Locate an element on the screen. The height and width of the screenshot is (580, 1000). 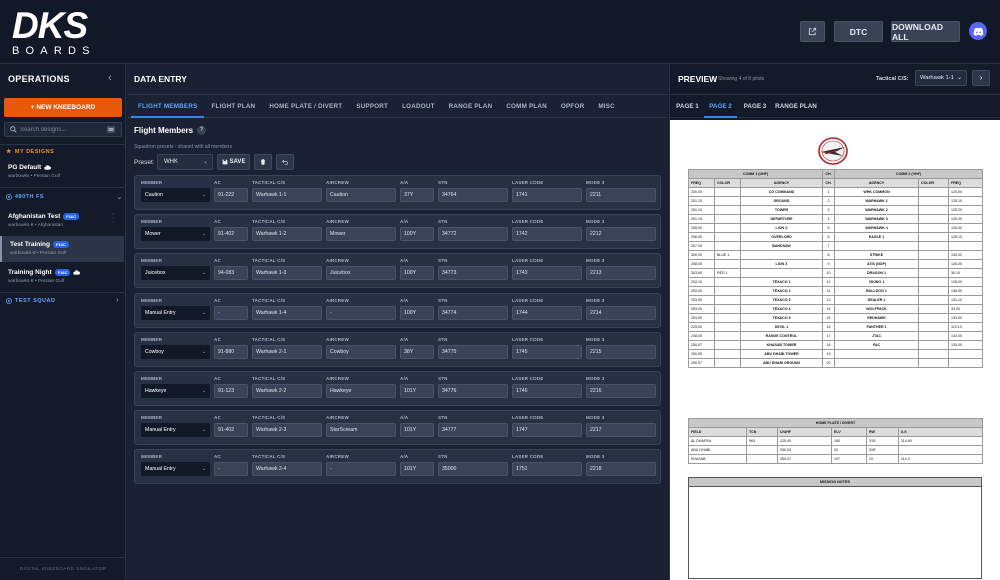
field-ac-input: 94-083 is located at coordinates (231, 273).